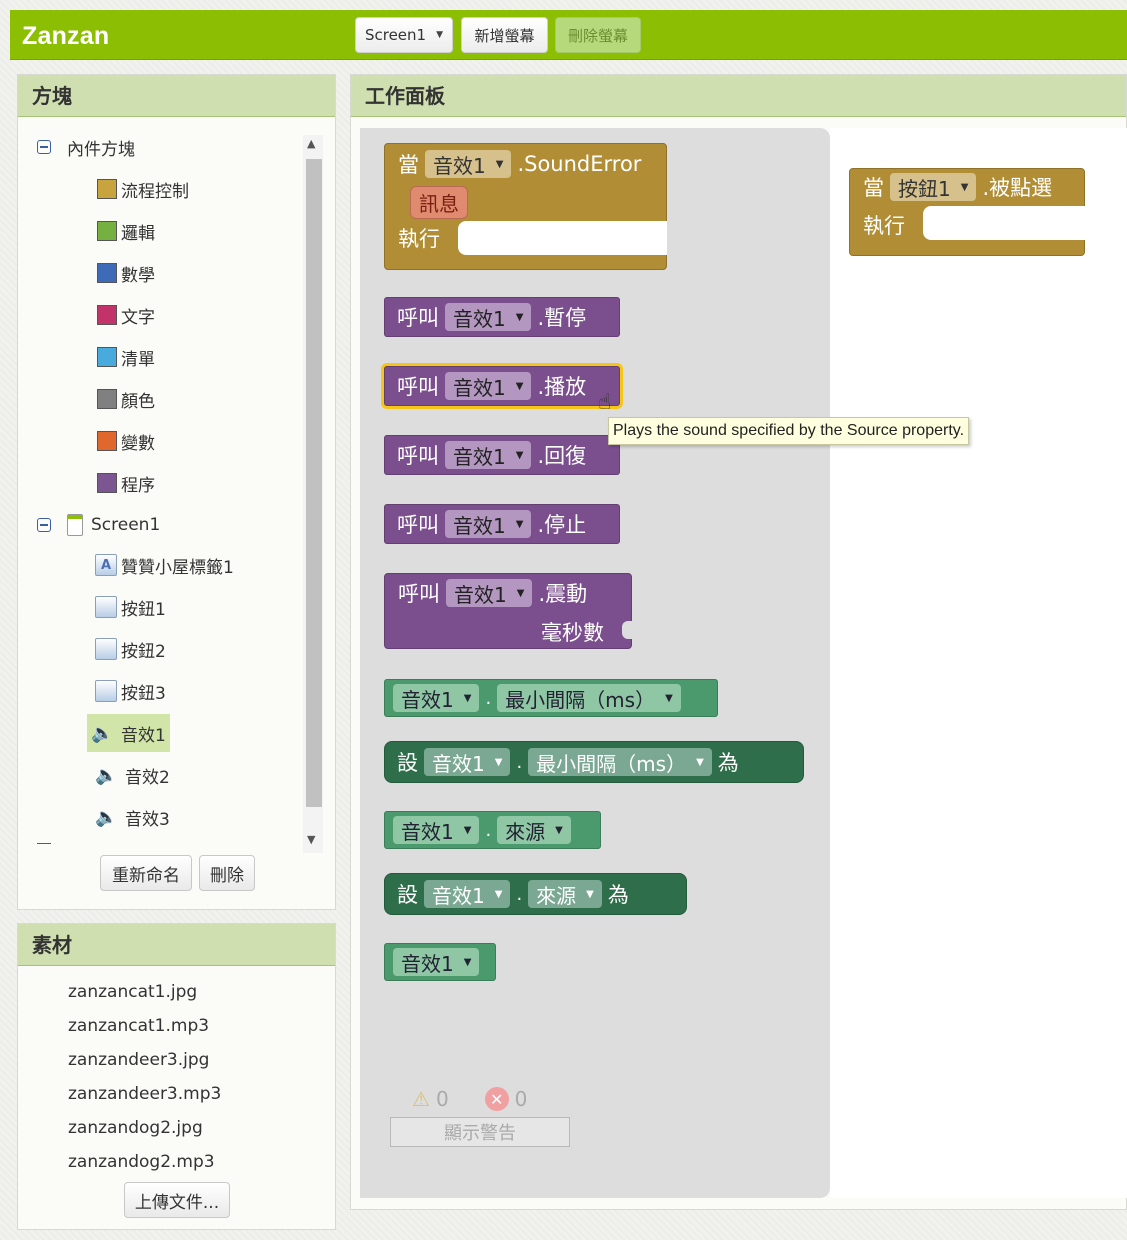  I want to click on block-call-resume: 呼叫 音效1 ▼ .回復, so click(502, 455).